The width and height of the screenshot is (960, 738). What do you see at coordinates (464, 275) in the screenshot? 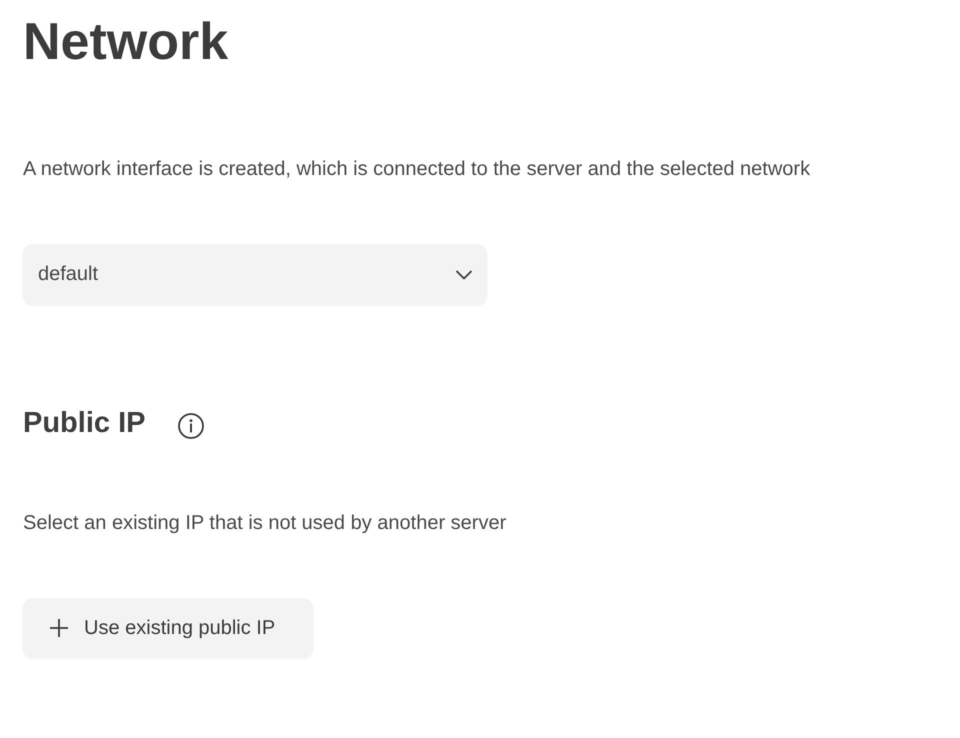
I see `chevron-down-icon` at bounding box center [464, 275].